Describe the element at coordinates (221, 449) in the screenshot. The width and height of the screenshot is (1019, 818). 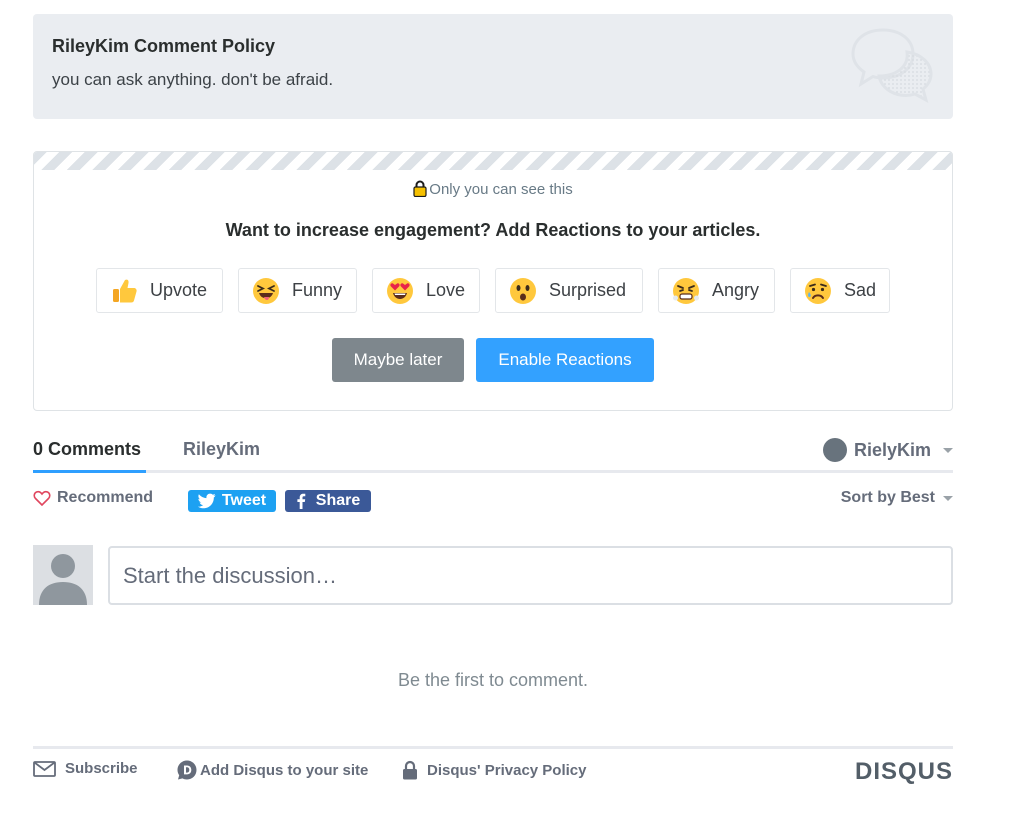
I see `tab-community: RileyKim` at that location.